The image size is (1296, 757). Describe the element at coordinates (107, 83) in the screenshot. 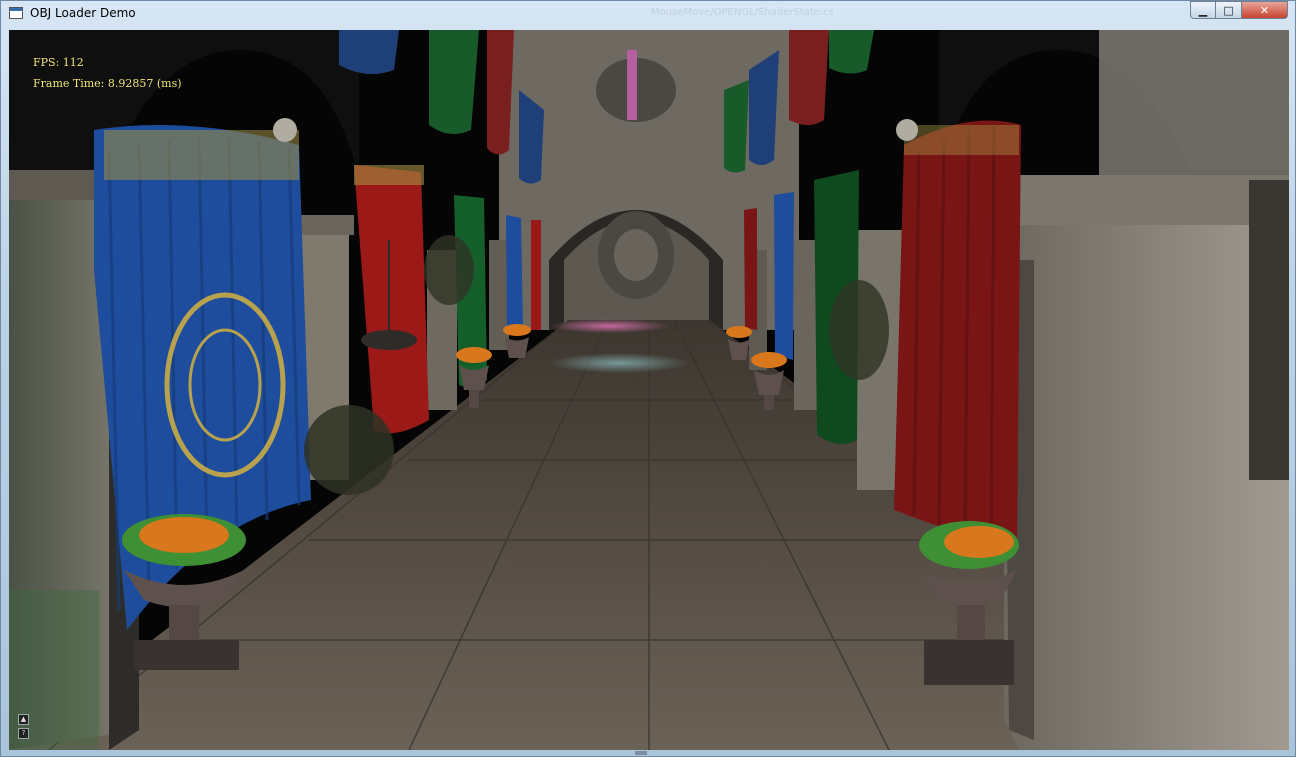

I see `frame-time-readout: Frame Time: 8.92857 (ms)` at that location.